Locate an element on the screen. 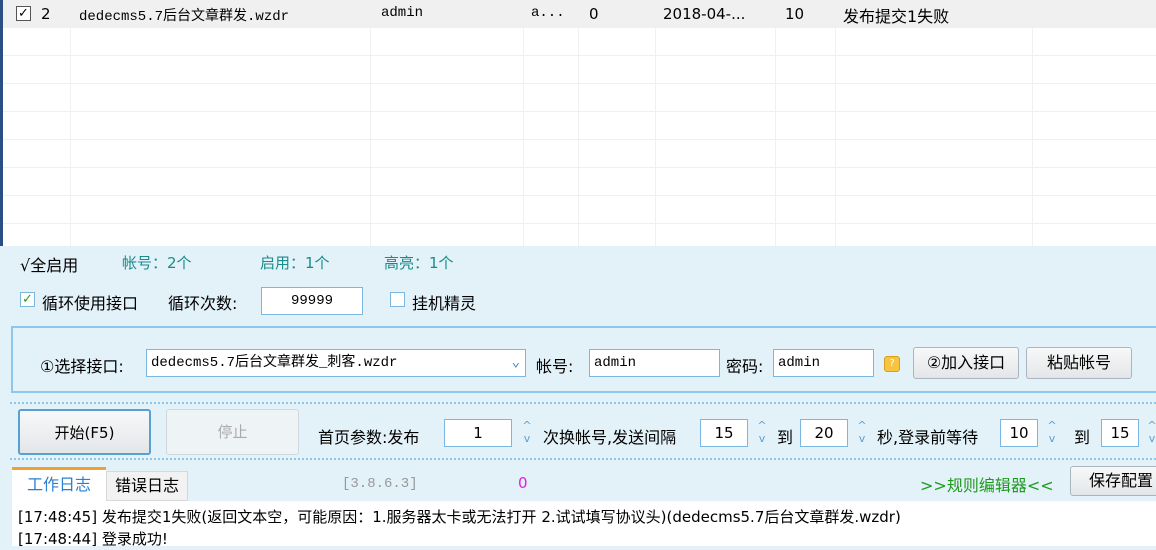  wait-label: 秒,登录前等待 is located at coordinates (928, 437).